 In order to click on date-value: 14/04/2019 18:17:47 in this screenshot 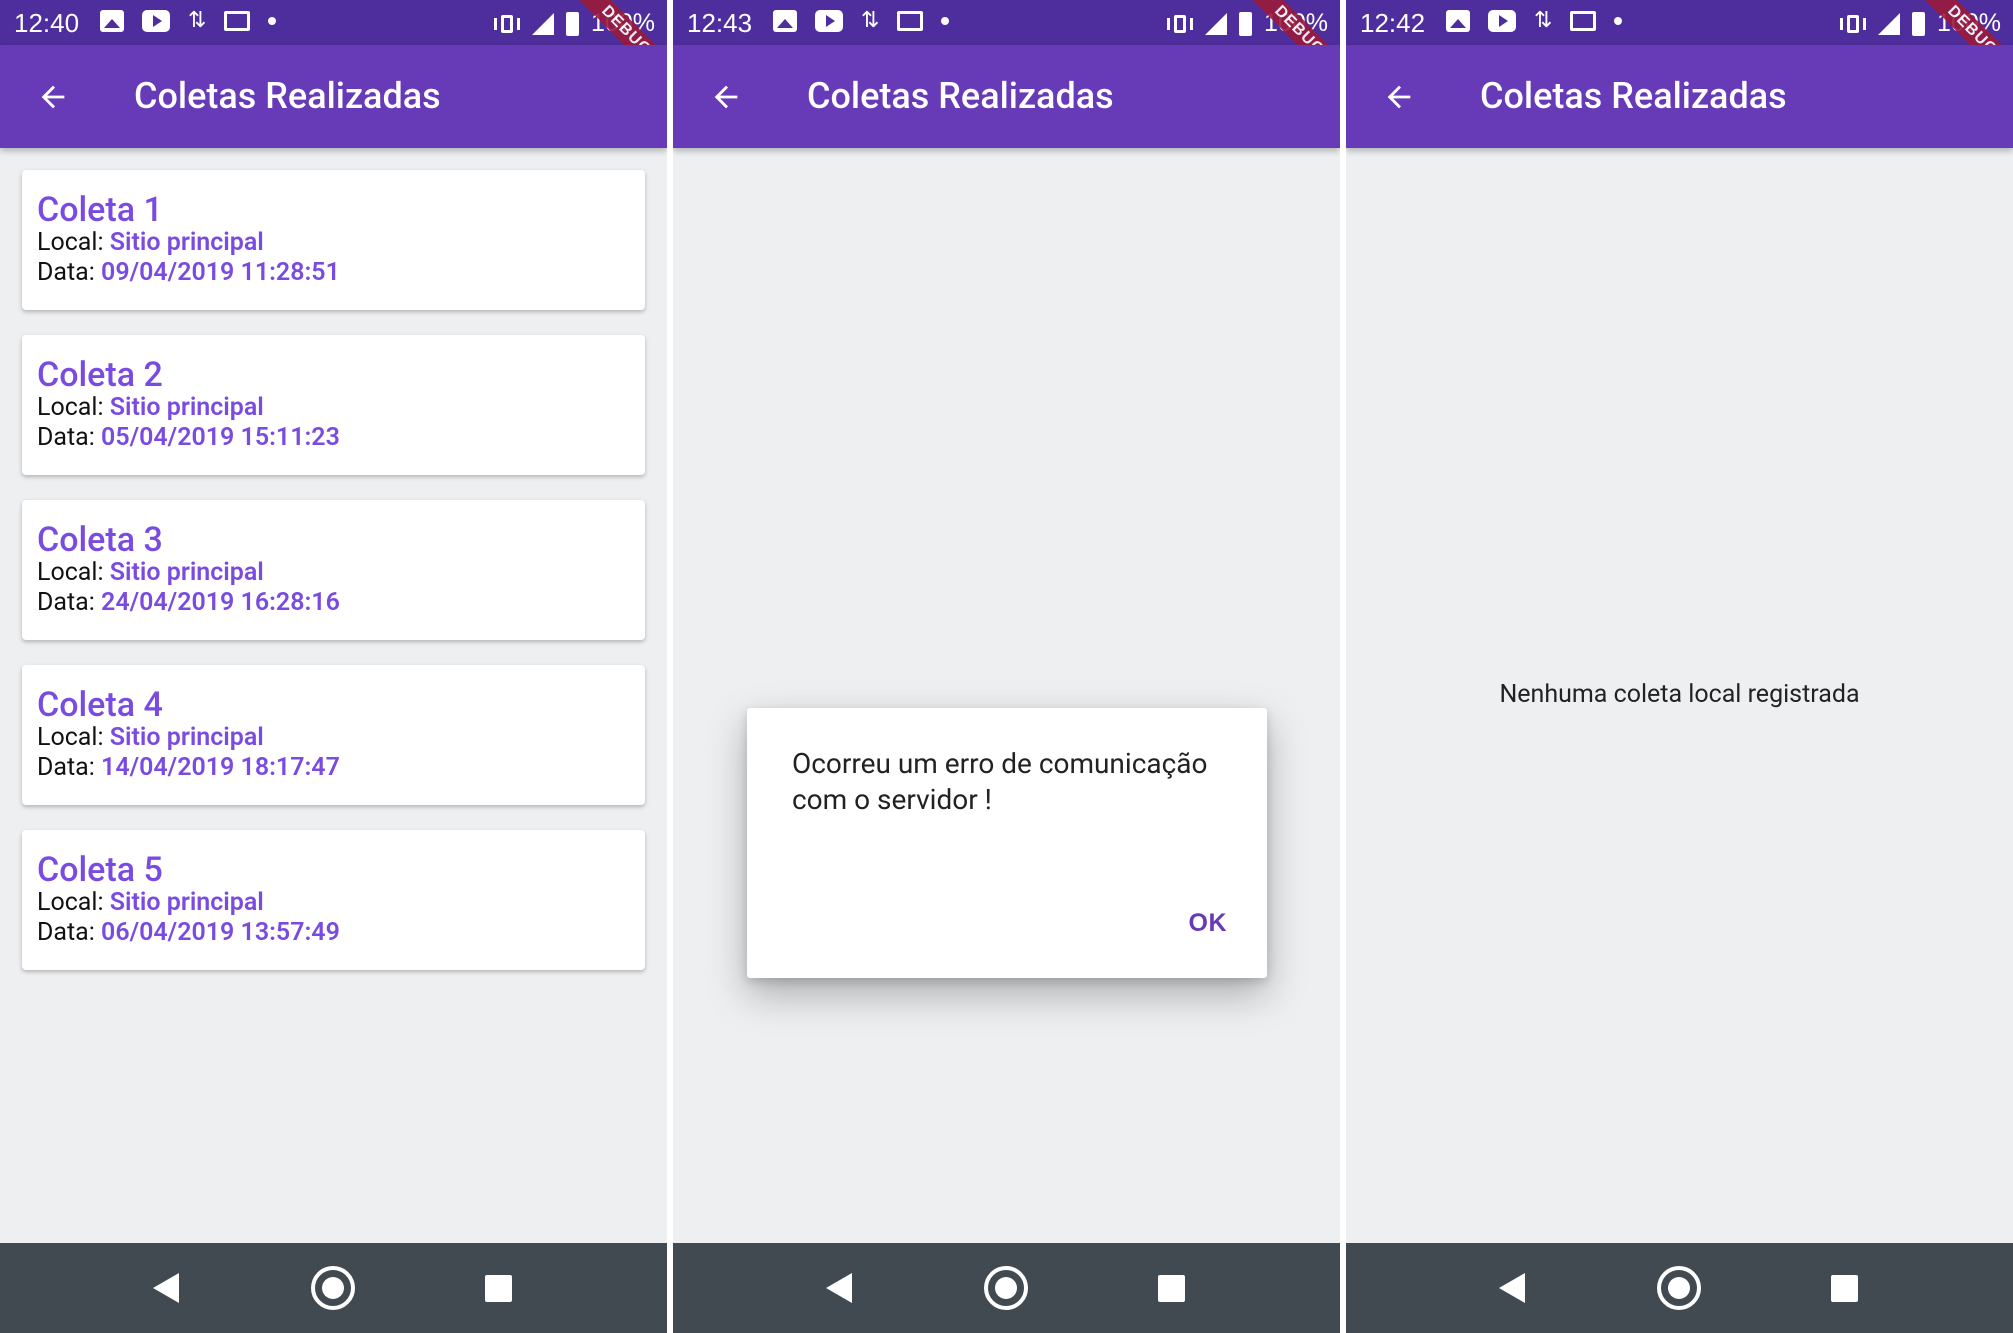, I will do `click(220, 767)`.